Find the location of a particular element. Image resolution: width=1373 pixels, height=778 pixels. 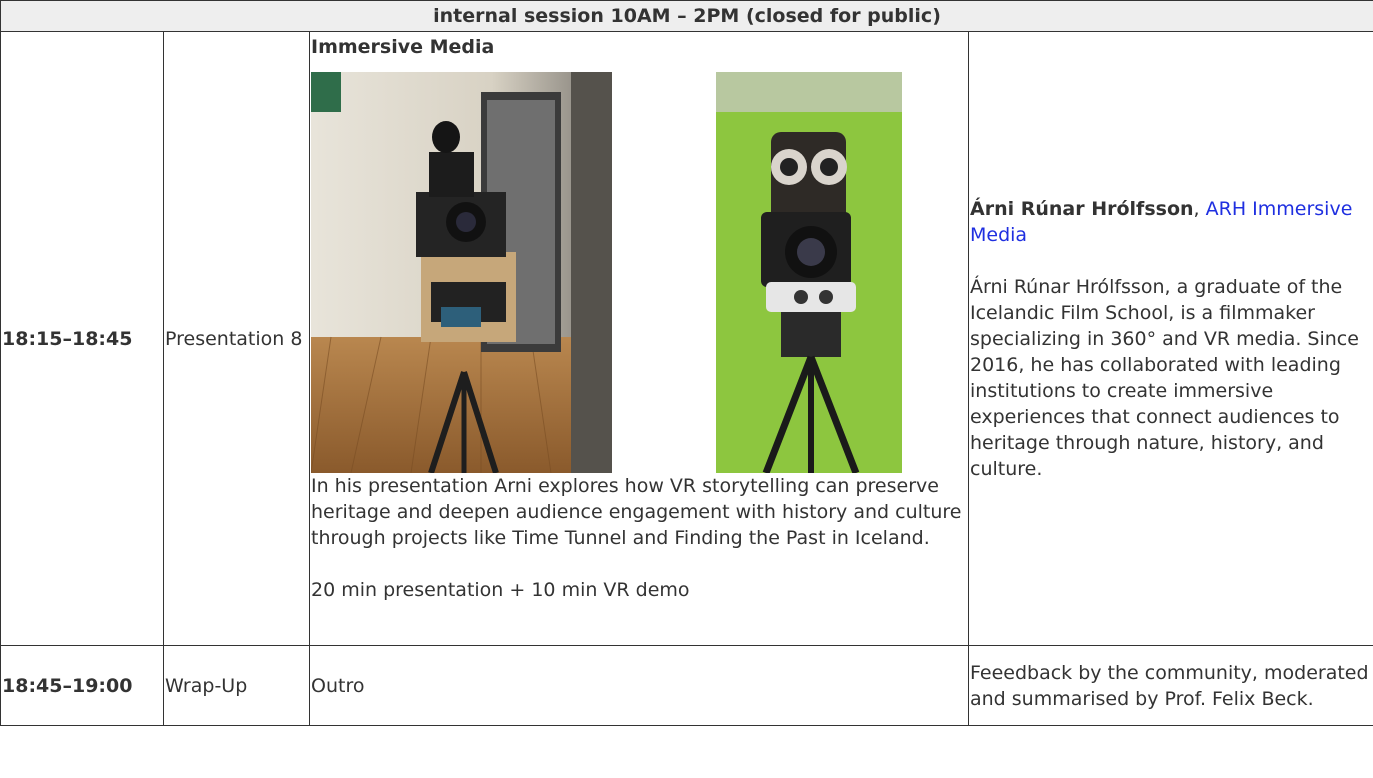

time-cell: 18:45–19:00 is located at coordinates (82, 685).